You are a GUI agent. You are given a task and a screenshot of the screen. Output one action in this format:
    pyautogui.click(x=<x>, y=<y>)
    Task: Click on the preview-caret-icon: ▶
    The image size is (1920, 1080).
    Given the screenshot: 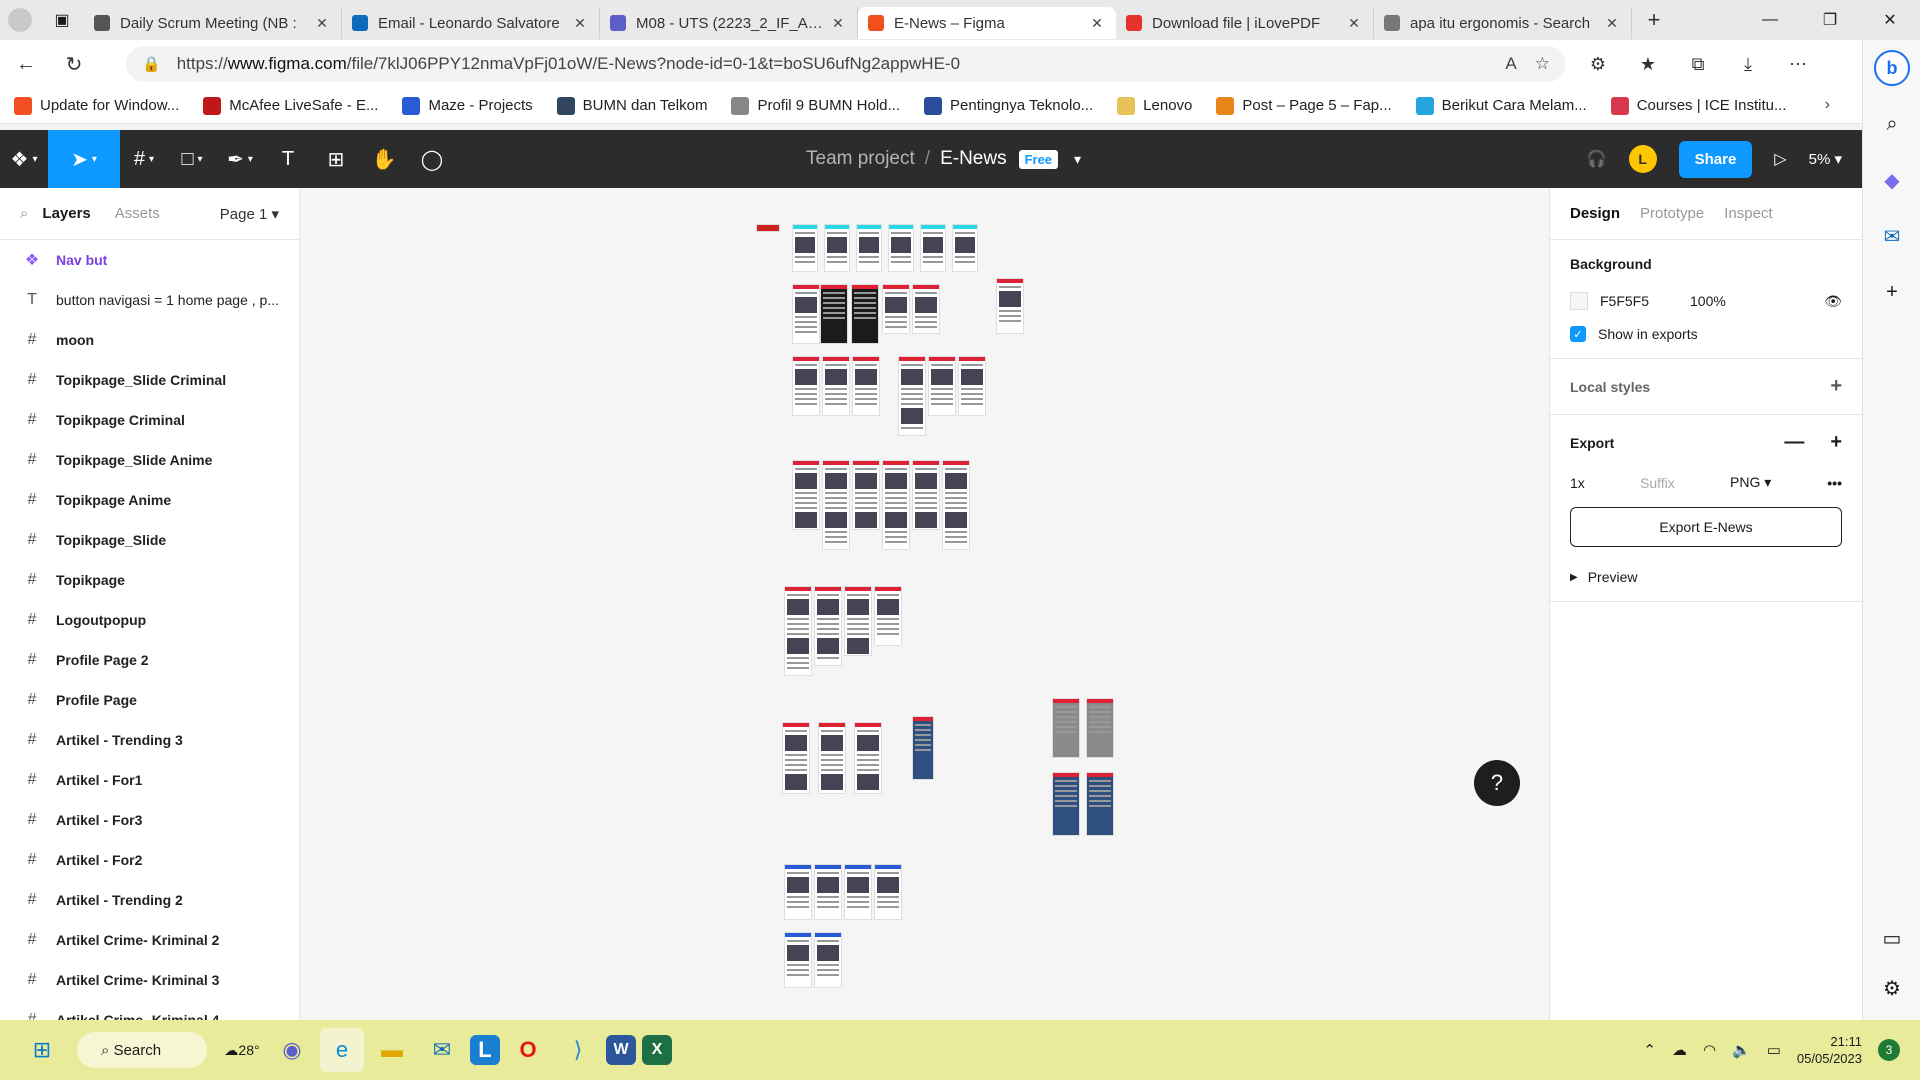 What is the action you would take?
    pyautogui.click(x=1574, y=577)
    